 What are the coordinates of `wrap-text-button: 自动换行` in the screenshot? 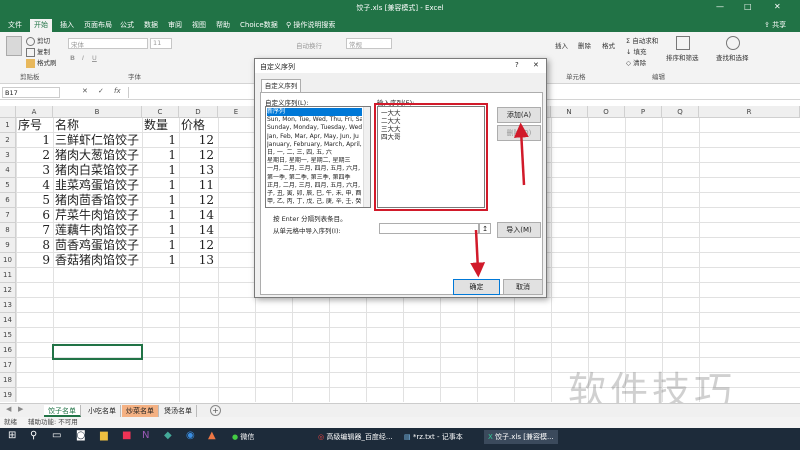 It's located at (309, 45).